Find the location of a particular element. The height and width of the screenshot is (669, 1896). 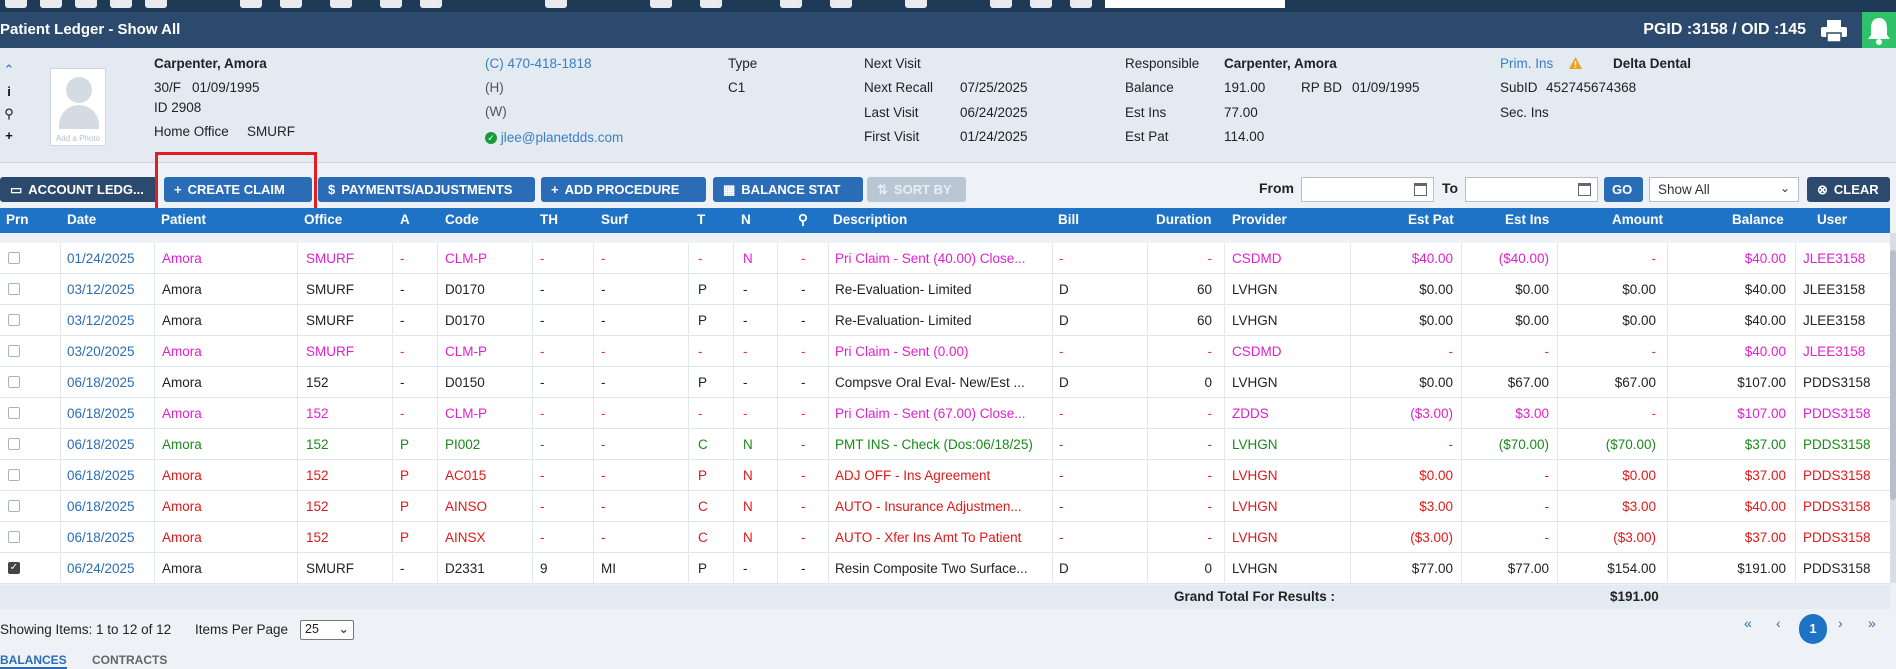

patient-photo: Add a Photo is located at coordinates (78, 107).